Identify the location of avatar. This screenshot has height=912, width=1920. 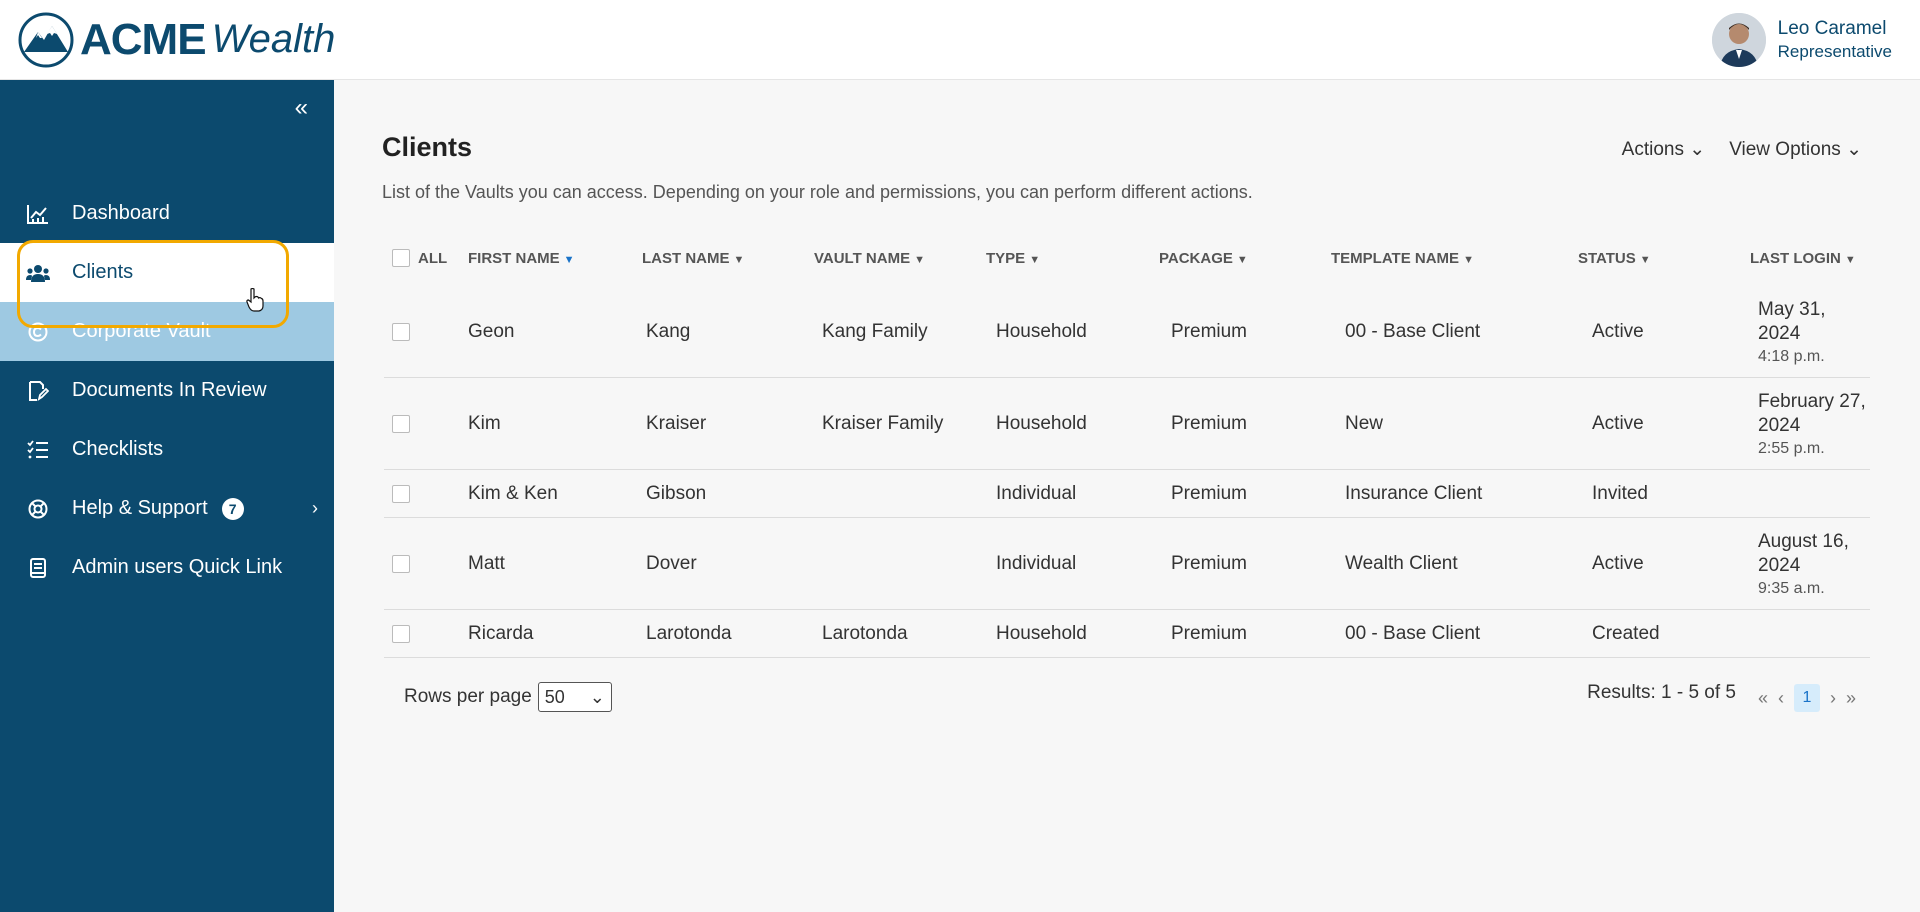
(1738, 39).